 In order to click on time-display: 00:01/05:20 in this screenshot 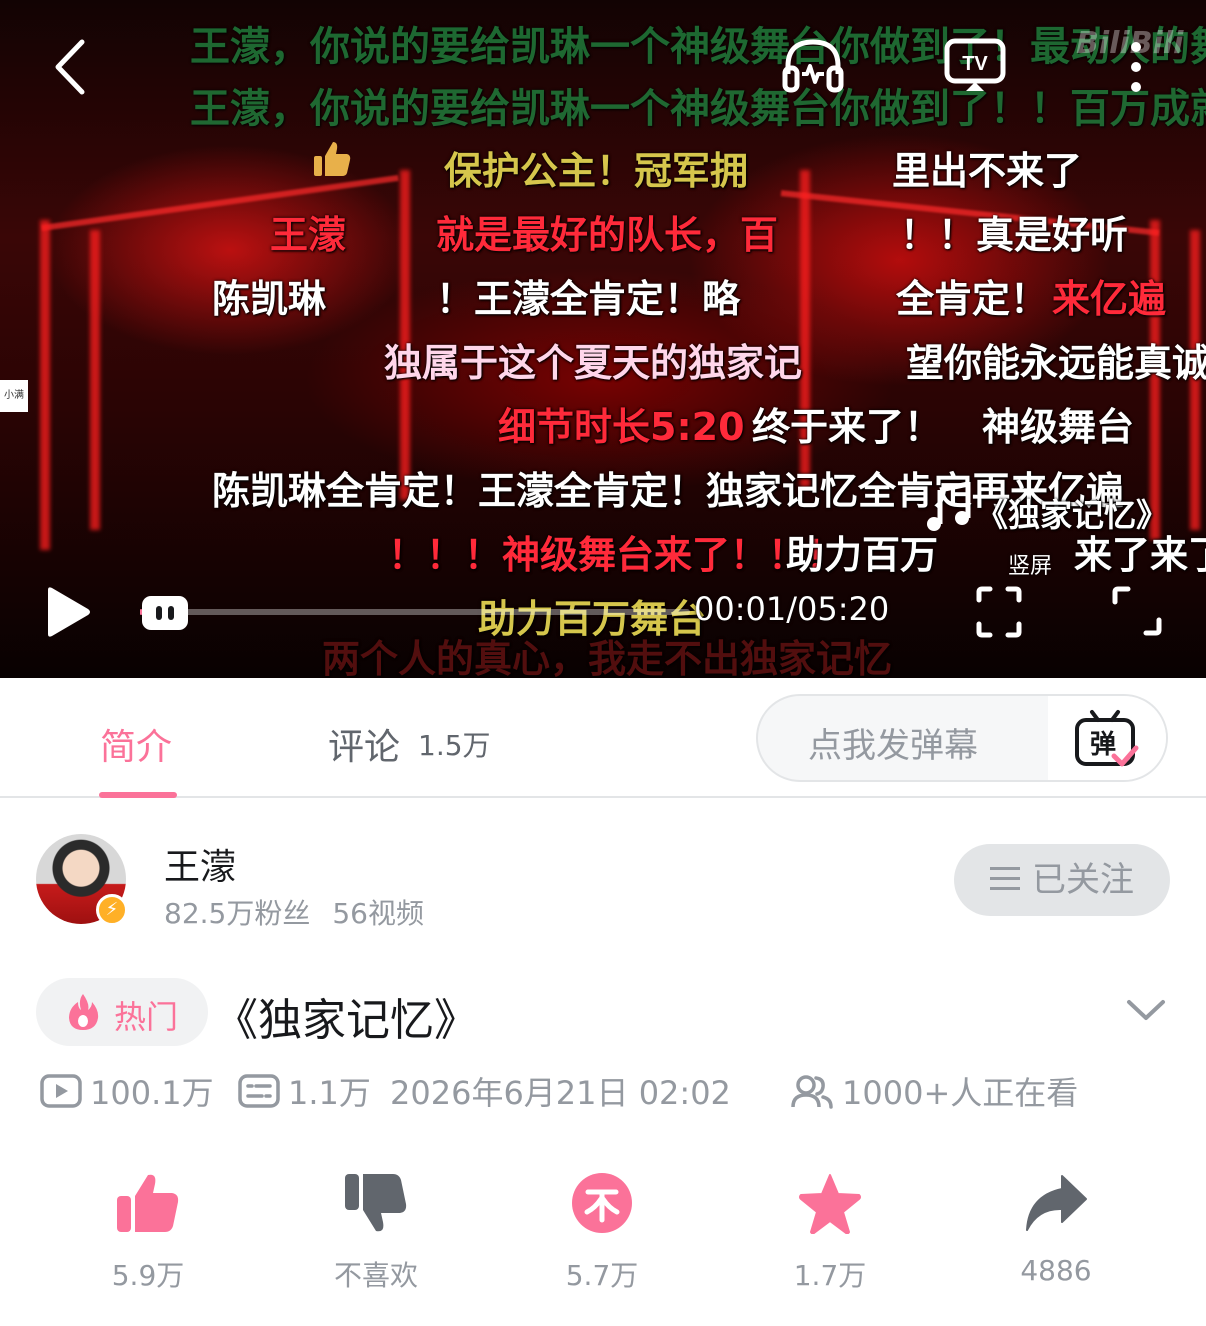, I will do `click(792, 609)`.